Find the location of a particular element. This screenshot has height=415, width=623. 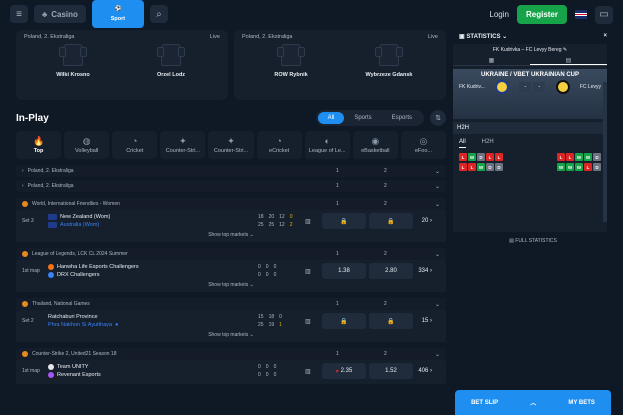

sport-ecricket: ◔ eCricket is located at coordinates (279, 145).